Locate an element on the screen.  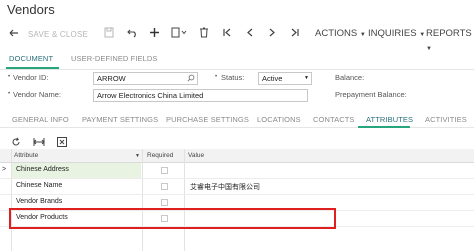
reports-label: REPORTS is located at coordinates (449, 33).